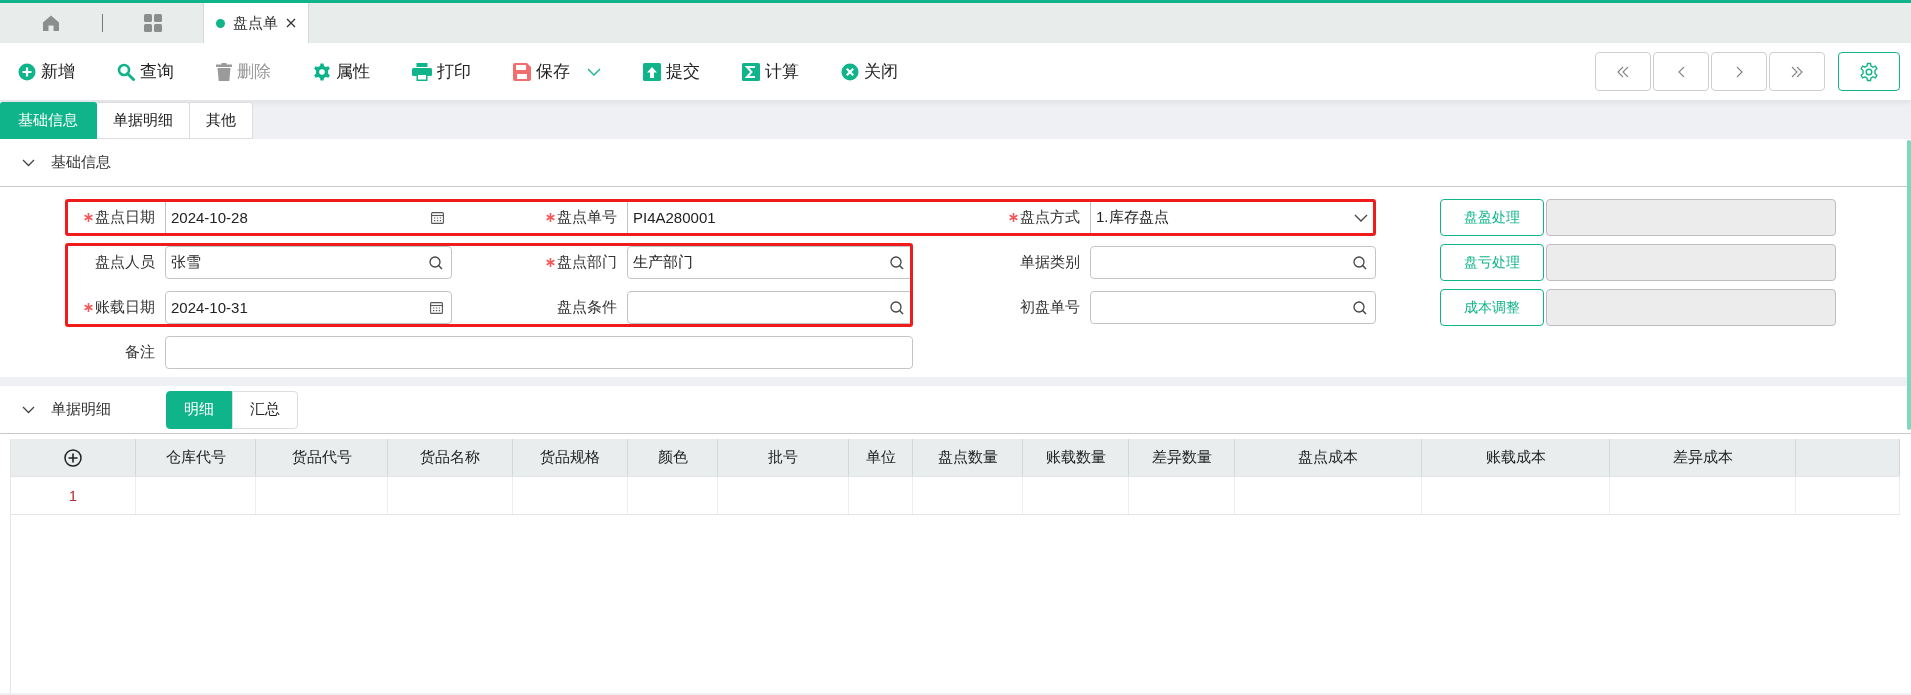 Image resolution: width=1911 pixels, height=695 pixels. Describe the element at coordinates (1075, 457) in the screenshot. I see `column-header: 账载数量` at that location.